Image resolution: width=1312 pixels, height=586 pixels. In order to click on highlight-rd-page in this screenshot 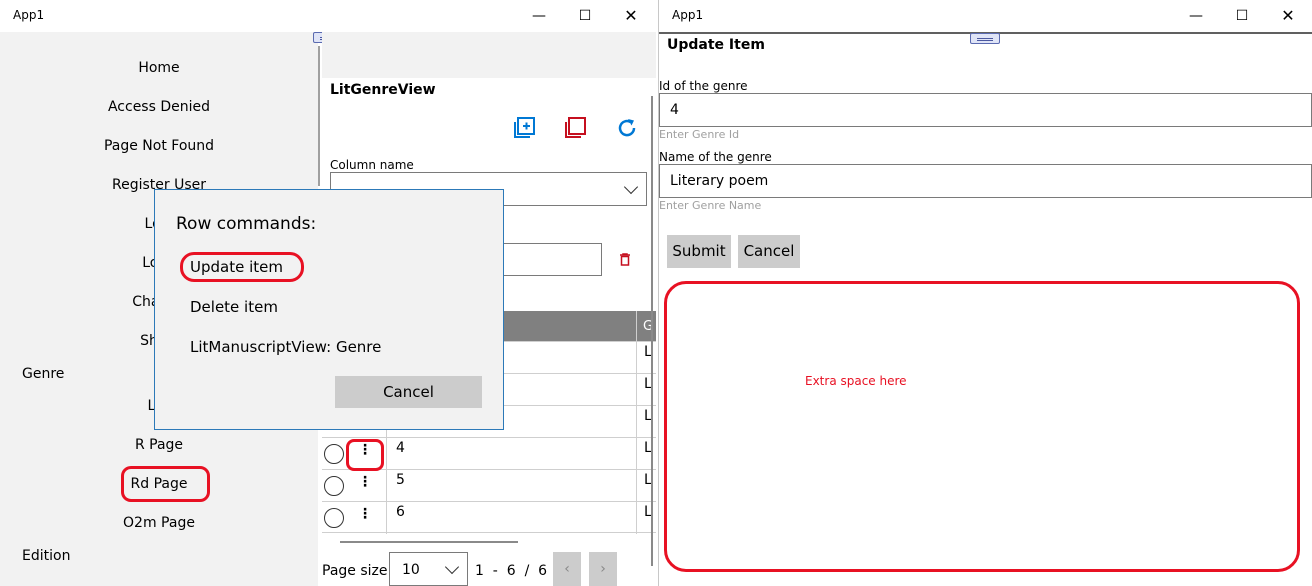, I will do `click(165, 484)`.